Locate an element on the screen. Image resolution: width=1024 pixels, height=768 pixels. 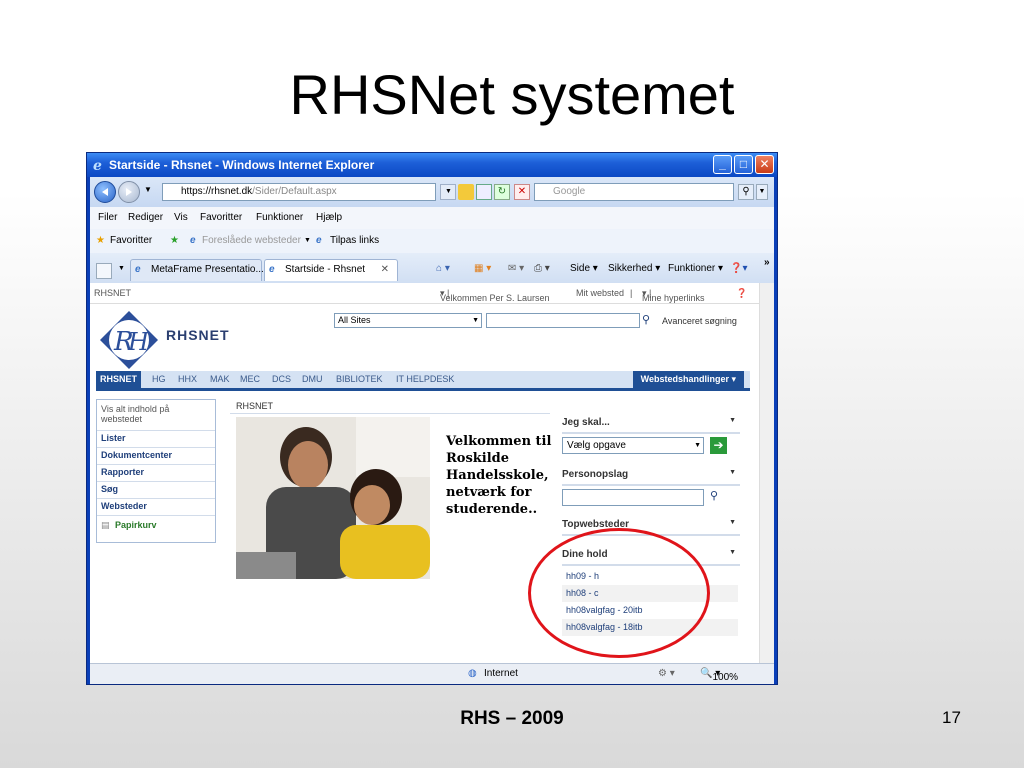
ql-lister: Lister is located at coordinates (113, 438).